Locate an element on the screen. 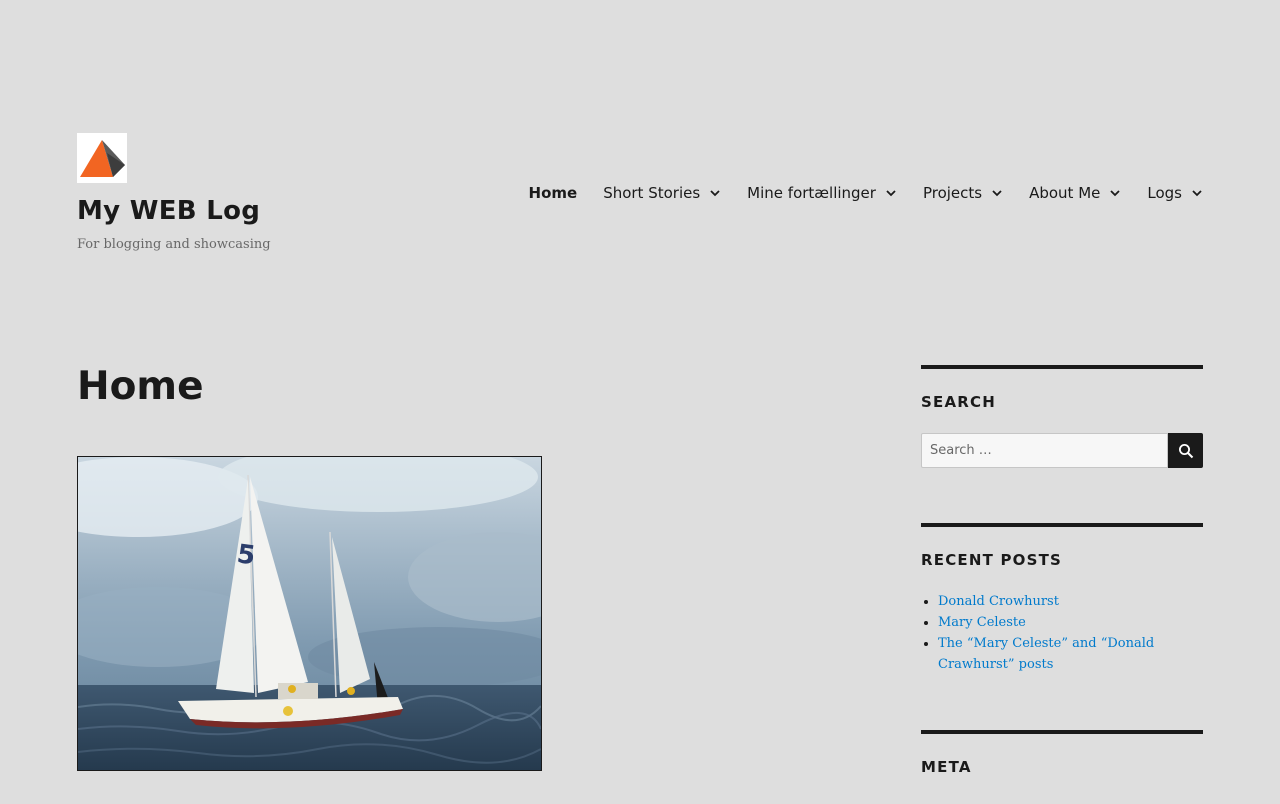 Image resolution: width=1280 pixels, height=804 pixels. nav-item-label: Projects is located at coordinates (952, 193).